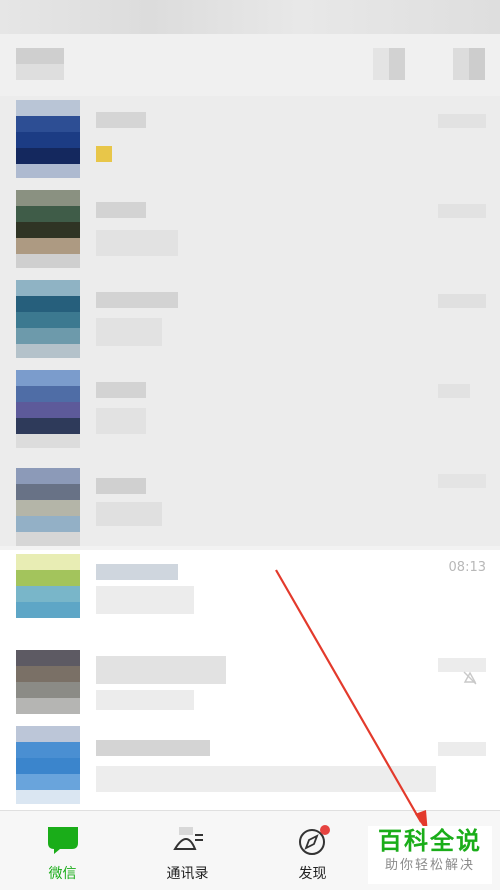 The height and width of the screenshot is (890, 500). I want to click on watermark-title: 百科全说, so click(430, 841).